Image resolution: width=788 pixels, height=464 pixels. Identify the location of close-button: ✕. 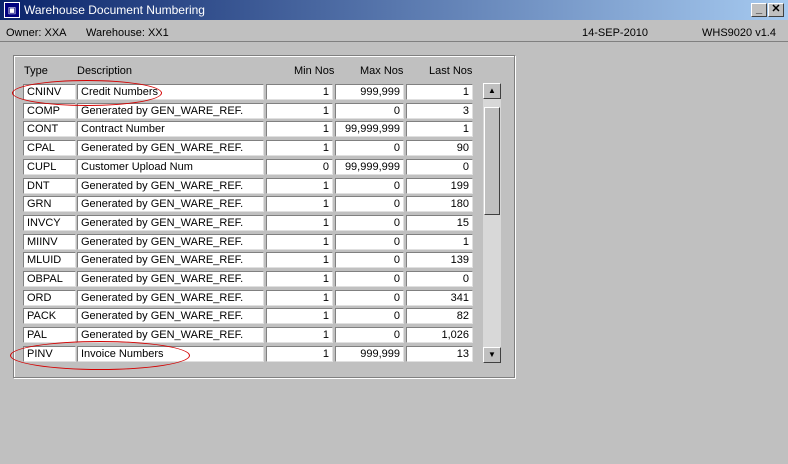
(776, 10).